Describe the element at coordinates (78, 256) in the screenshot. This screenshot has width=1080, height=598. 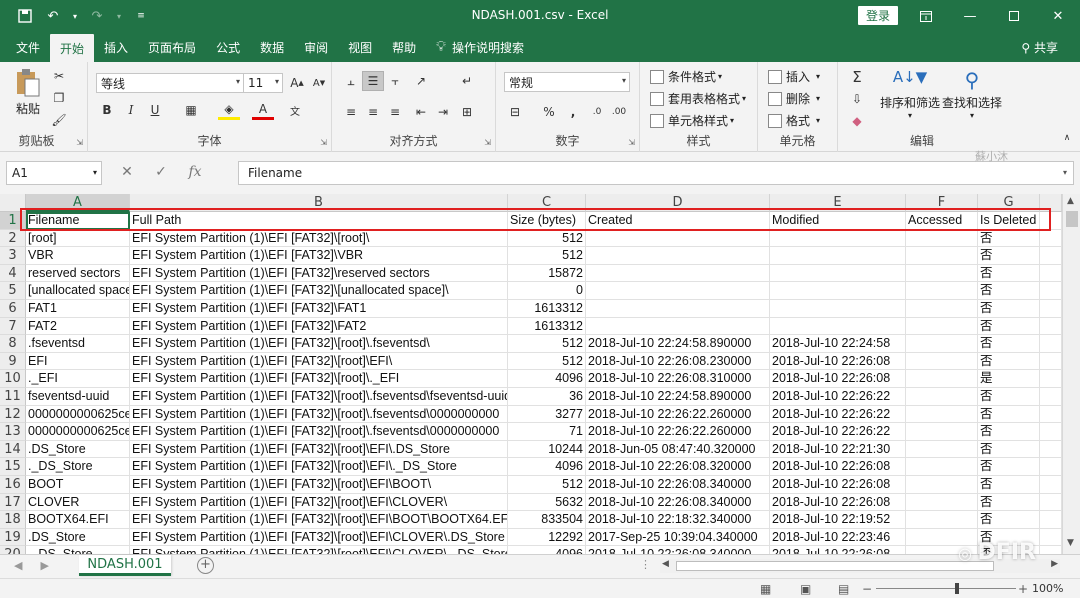
I see `table-cell: VBR` at that location.